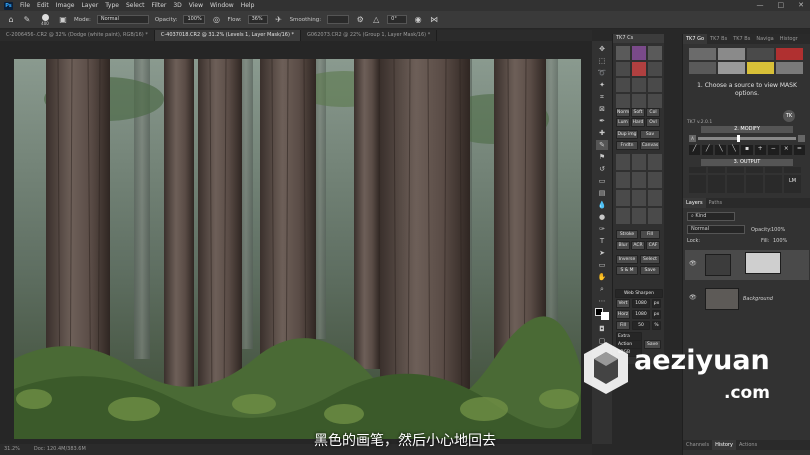 This screenshot has height=455, width=810. Describe the element at coordinates (627, 145) in the screenshot. I see `tk7-fndtn-button: Fndtn` at that location.